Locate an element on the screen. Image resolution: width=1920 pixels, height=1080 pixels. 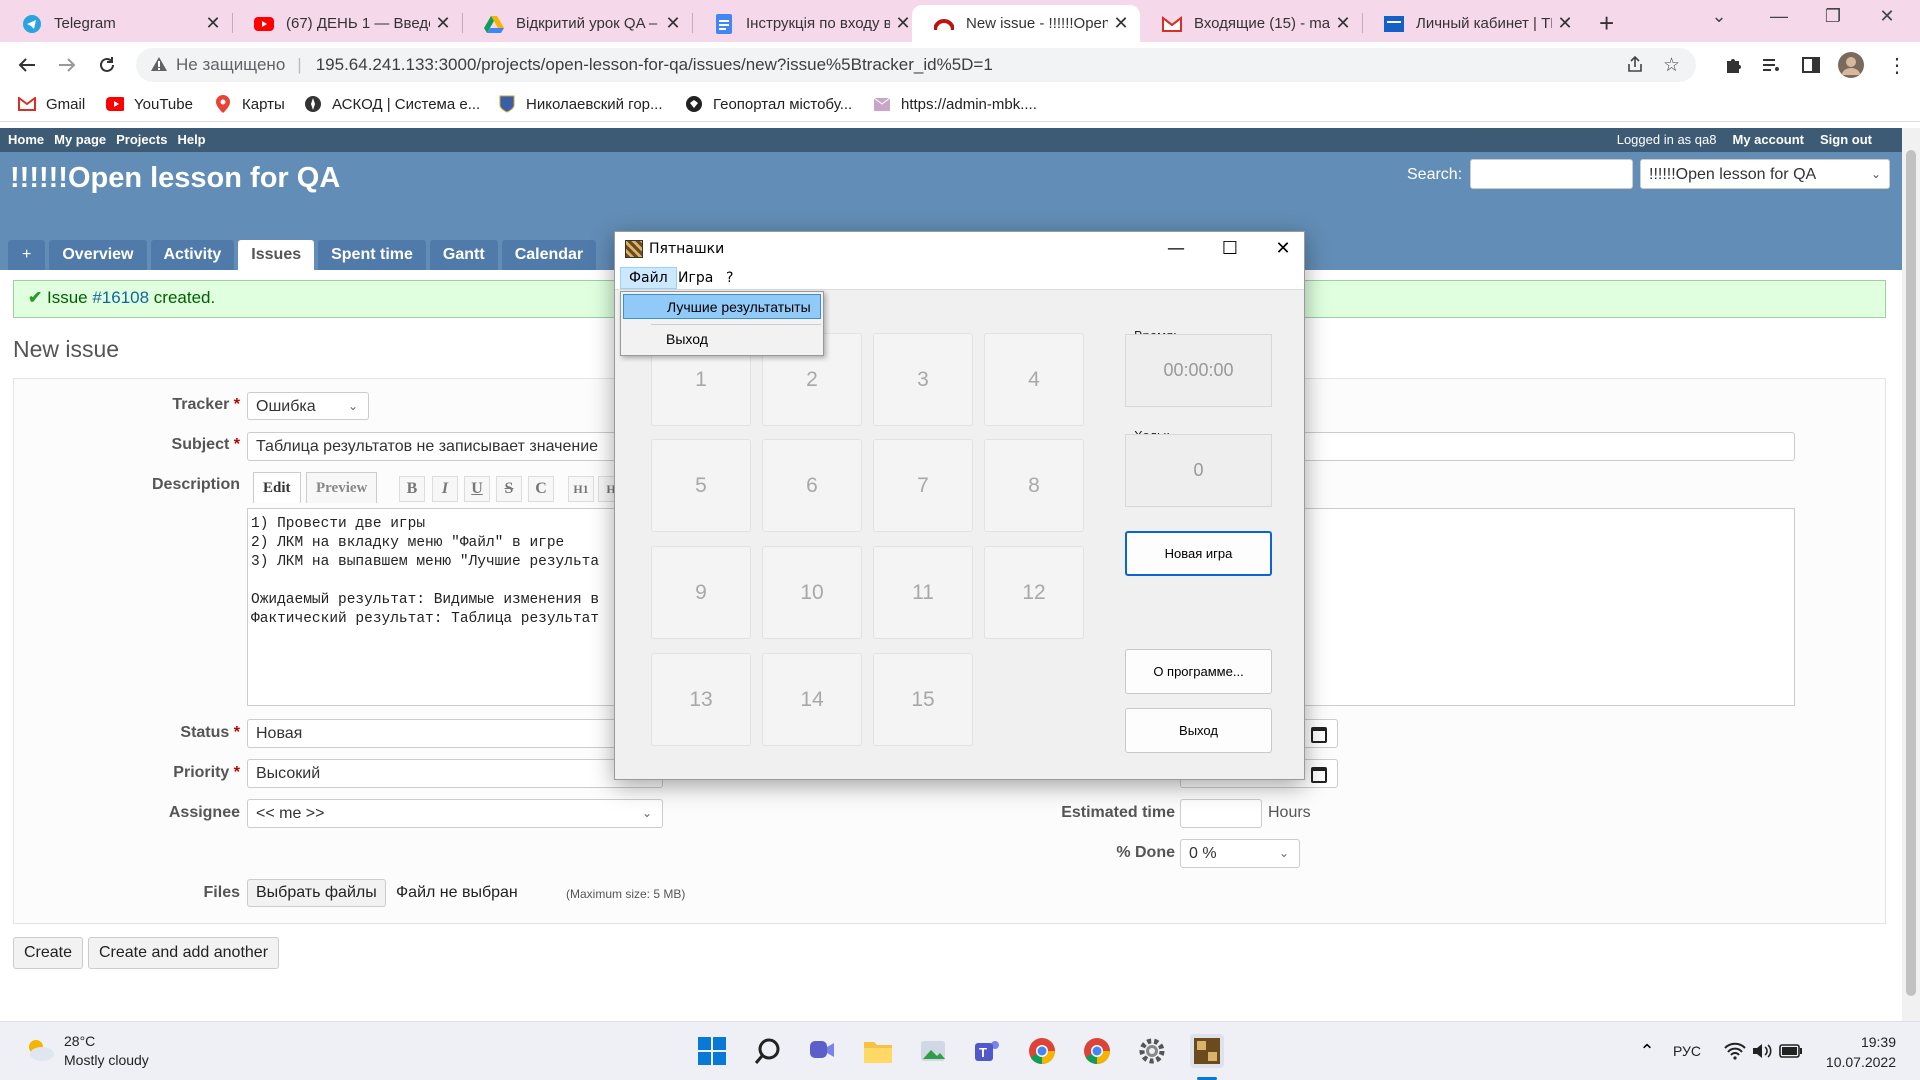
new-tab-plus-icon: + is located at coordinates (1606, 23).